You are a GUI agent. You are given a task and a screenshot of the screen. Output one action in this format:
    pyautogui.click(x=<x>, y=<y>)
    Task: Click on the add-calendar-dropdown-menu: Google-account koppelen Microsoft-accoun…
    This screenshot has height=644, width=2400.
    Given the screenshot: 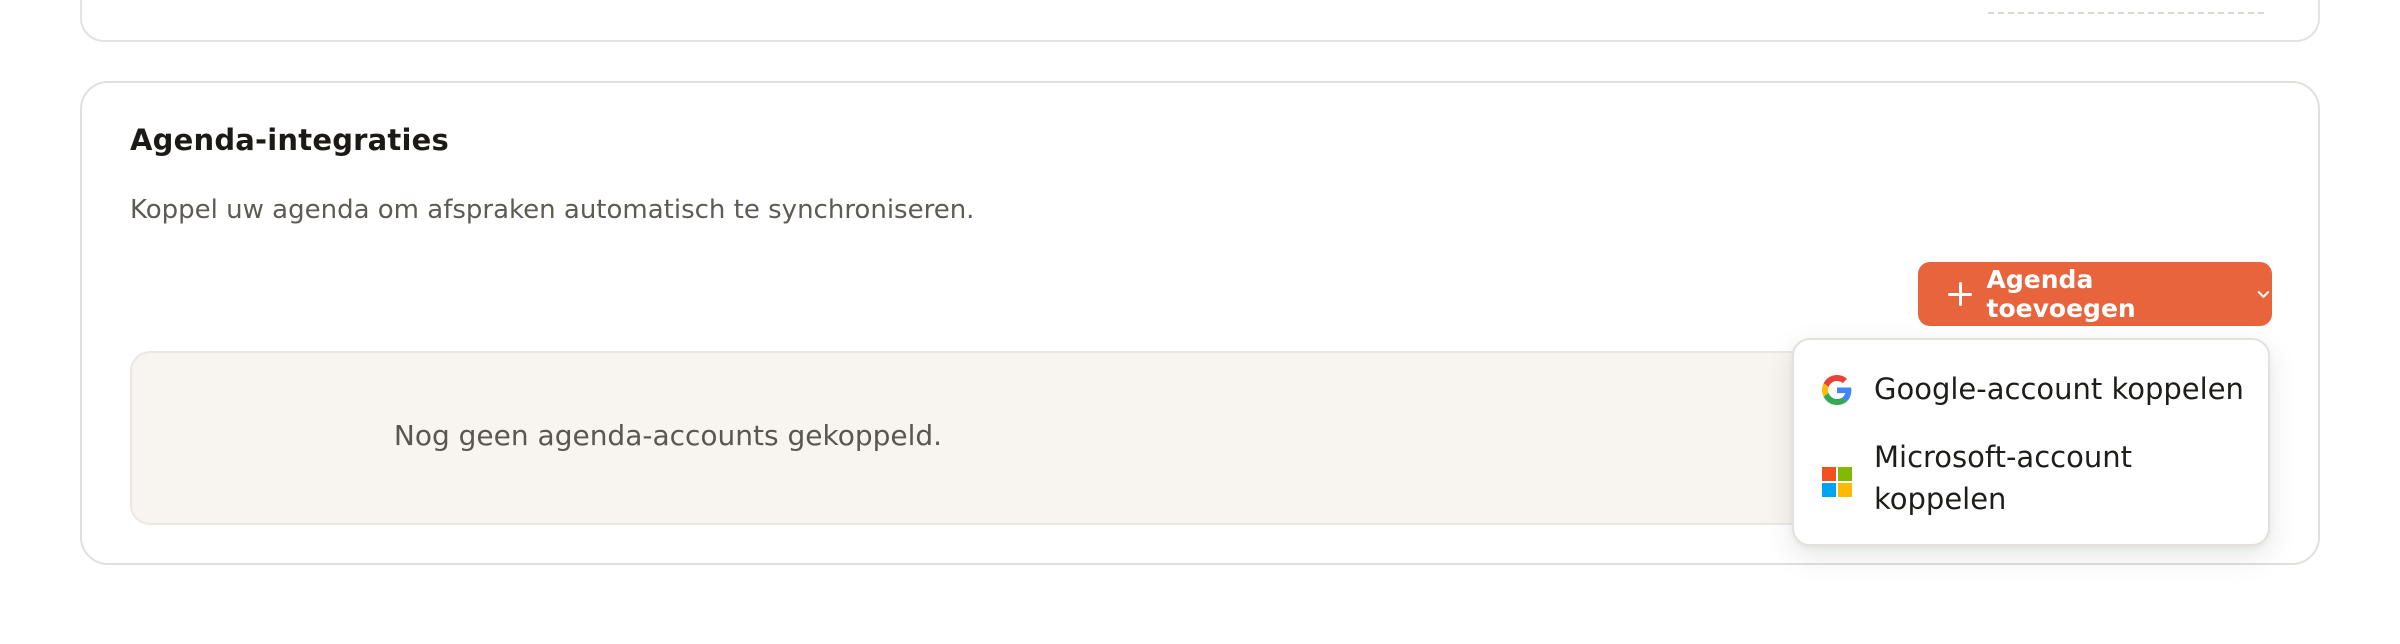 What is the action you would take?
    pyautogui.click(x=2031, y=442)
    